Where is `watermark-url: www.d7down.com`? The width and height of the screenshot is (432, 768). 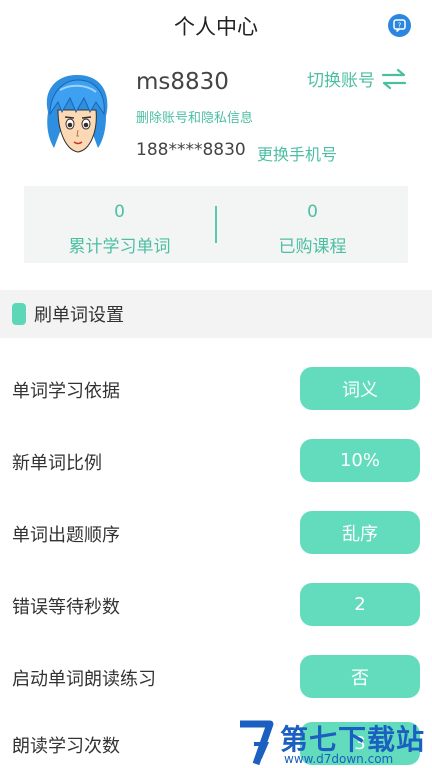 watermark-url: www.d7down.com is located at coordinates (339, 759).